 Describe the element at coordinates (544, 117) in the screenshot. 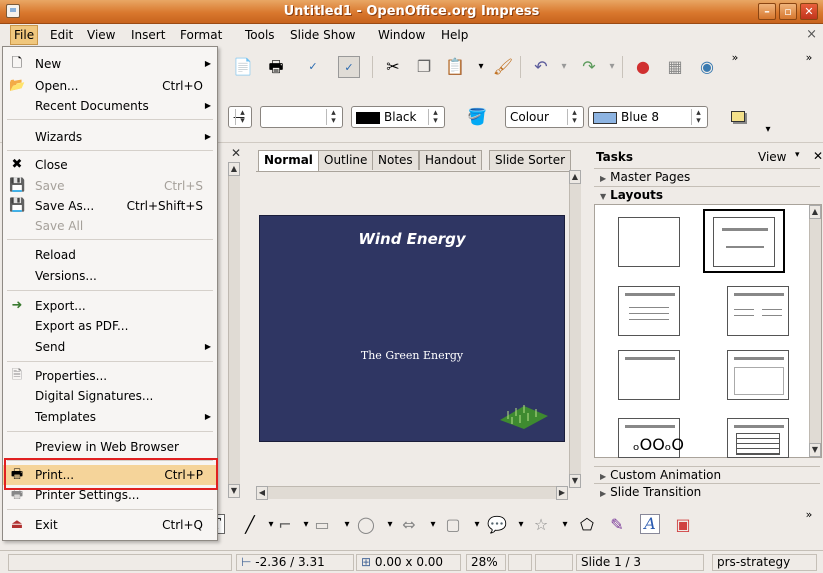

I see `fill-mode-combo: Colour ▴ ▾` at that location.